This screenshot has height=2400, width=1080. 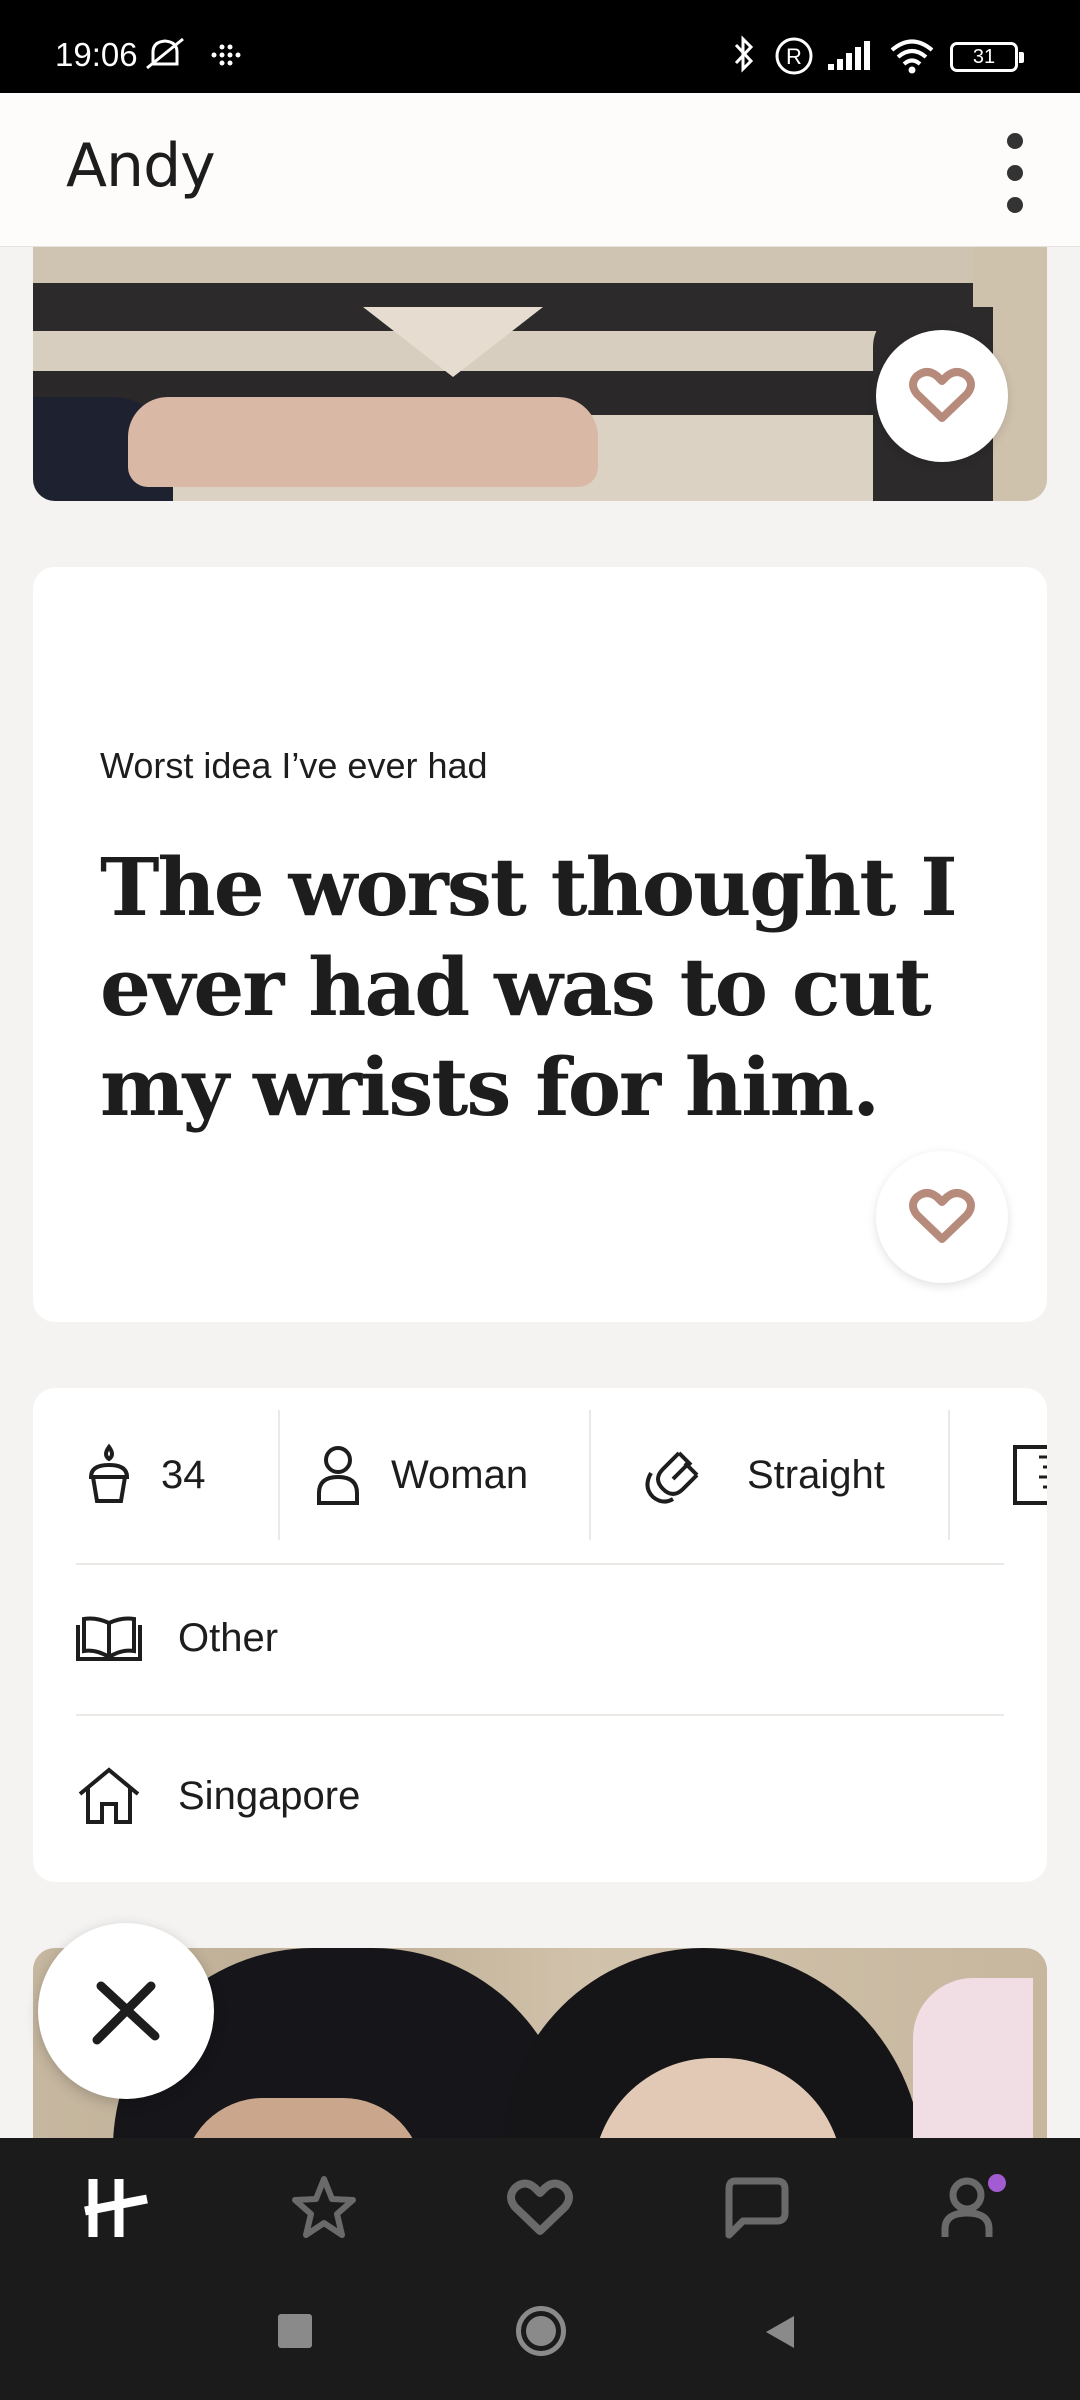 I want to click on signal-icon, so click(x=849, y=55).